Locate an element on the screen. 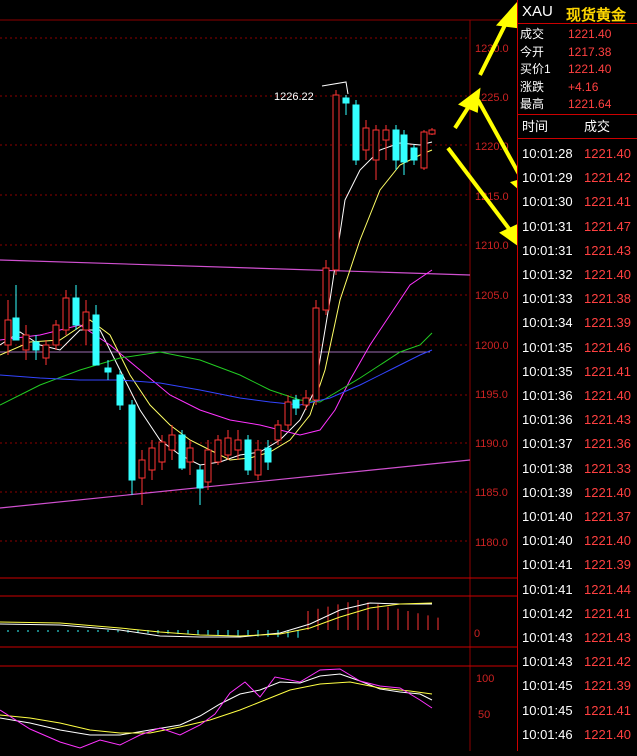 The image size is (637, 756). tick-row: 10:01:43 1221.42 is located at coordinates (578, 662).